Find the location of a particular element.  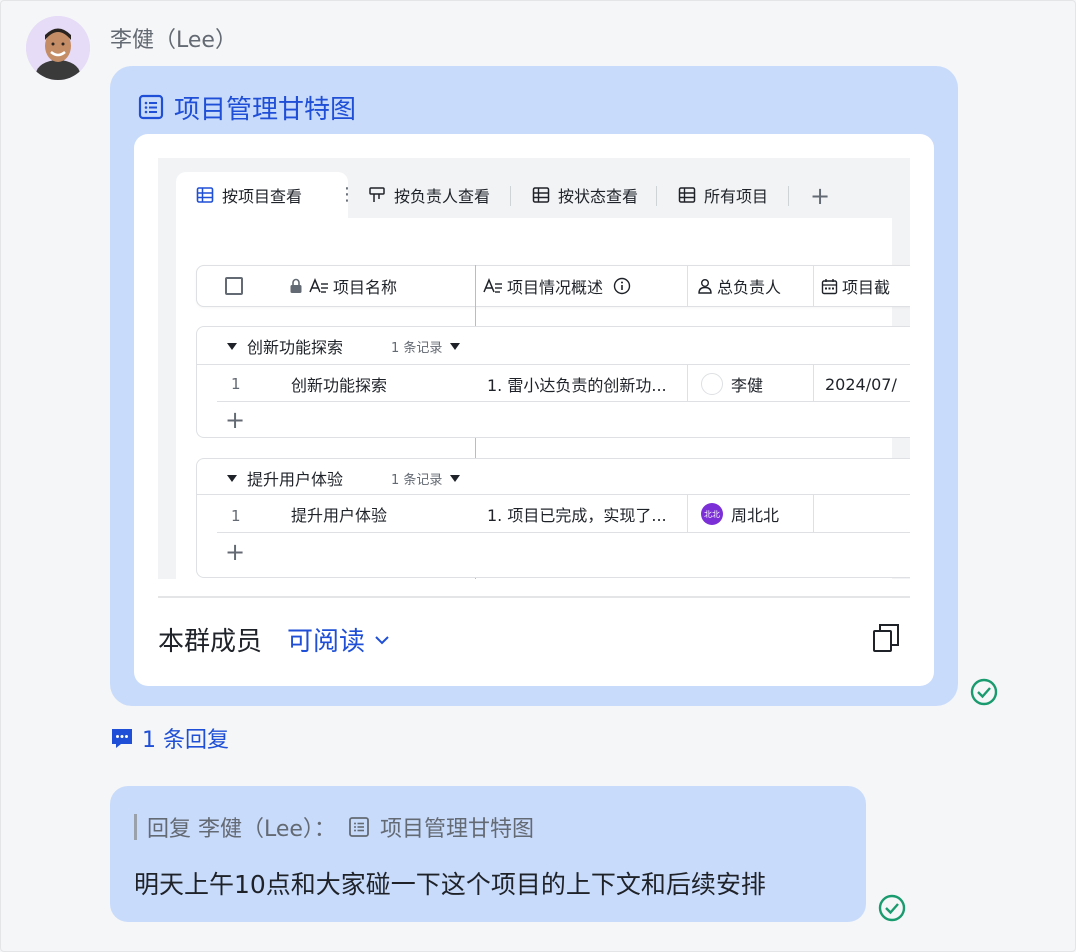

permission-scope: 本群成员 is located at coordinates (210, 642).